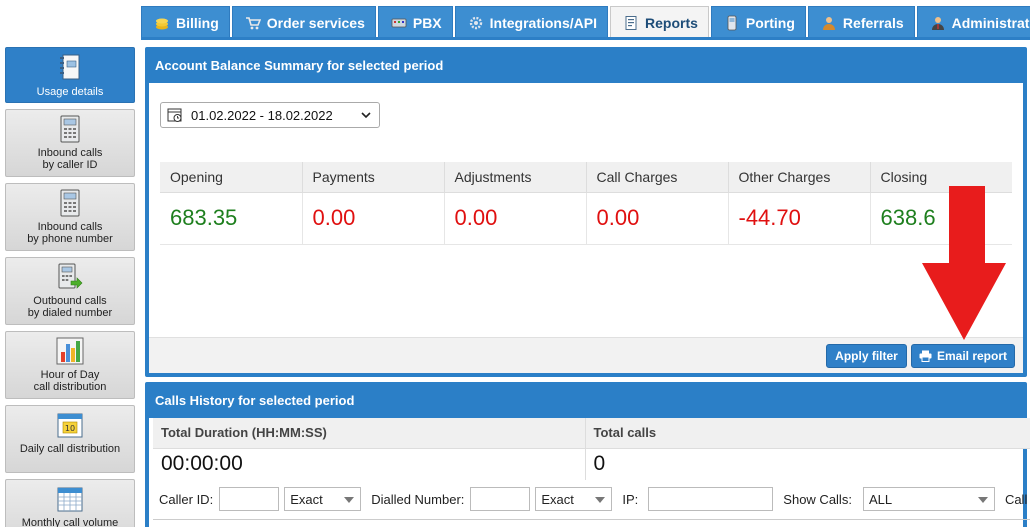  What do you see at coordinates (418, 499) in the screenshot?
I see `dialled-number-label: Dialled Number:` at bounding box center [418, 499].